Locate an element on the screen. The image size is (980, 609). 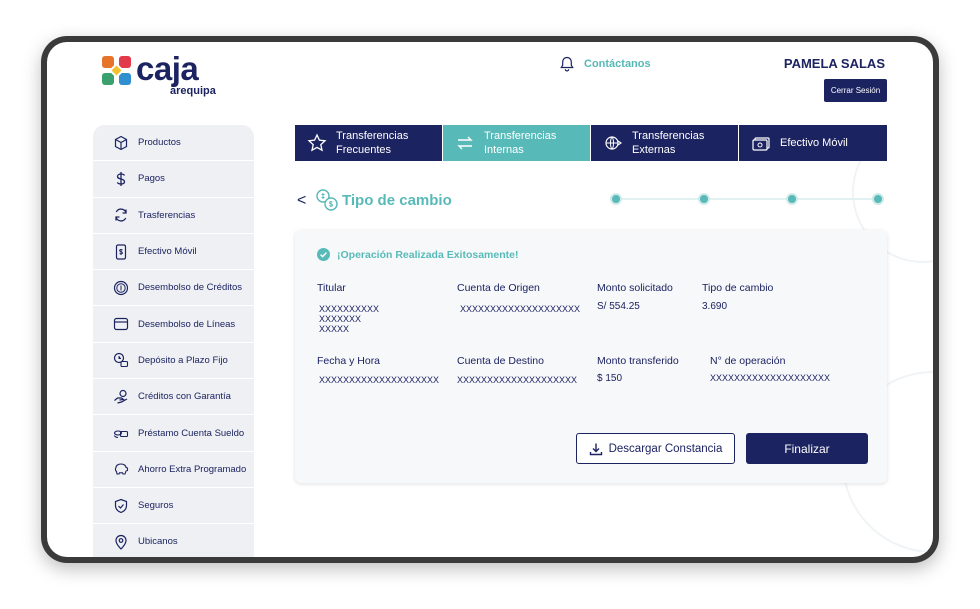
fecha-hora-label: Fecha y Hora is located at coordinates (349, 361).